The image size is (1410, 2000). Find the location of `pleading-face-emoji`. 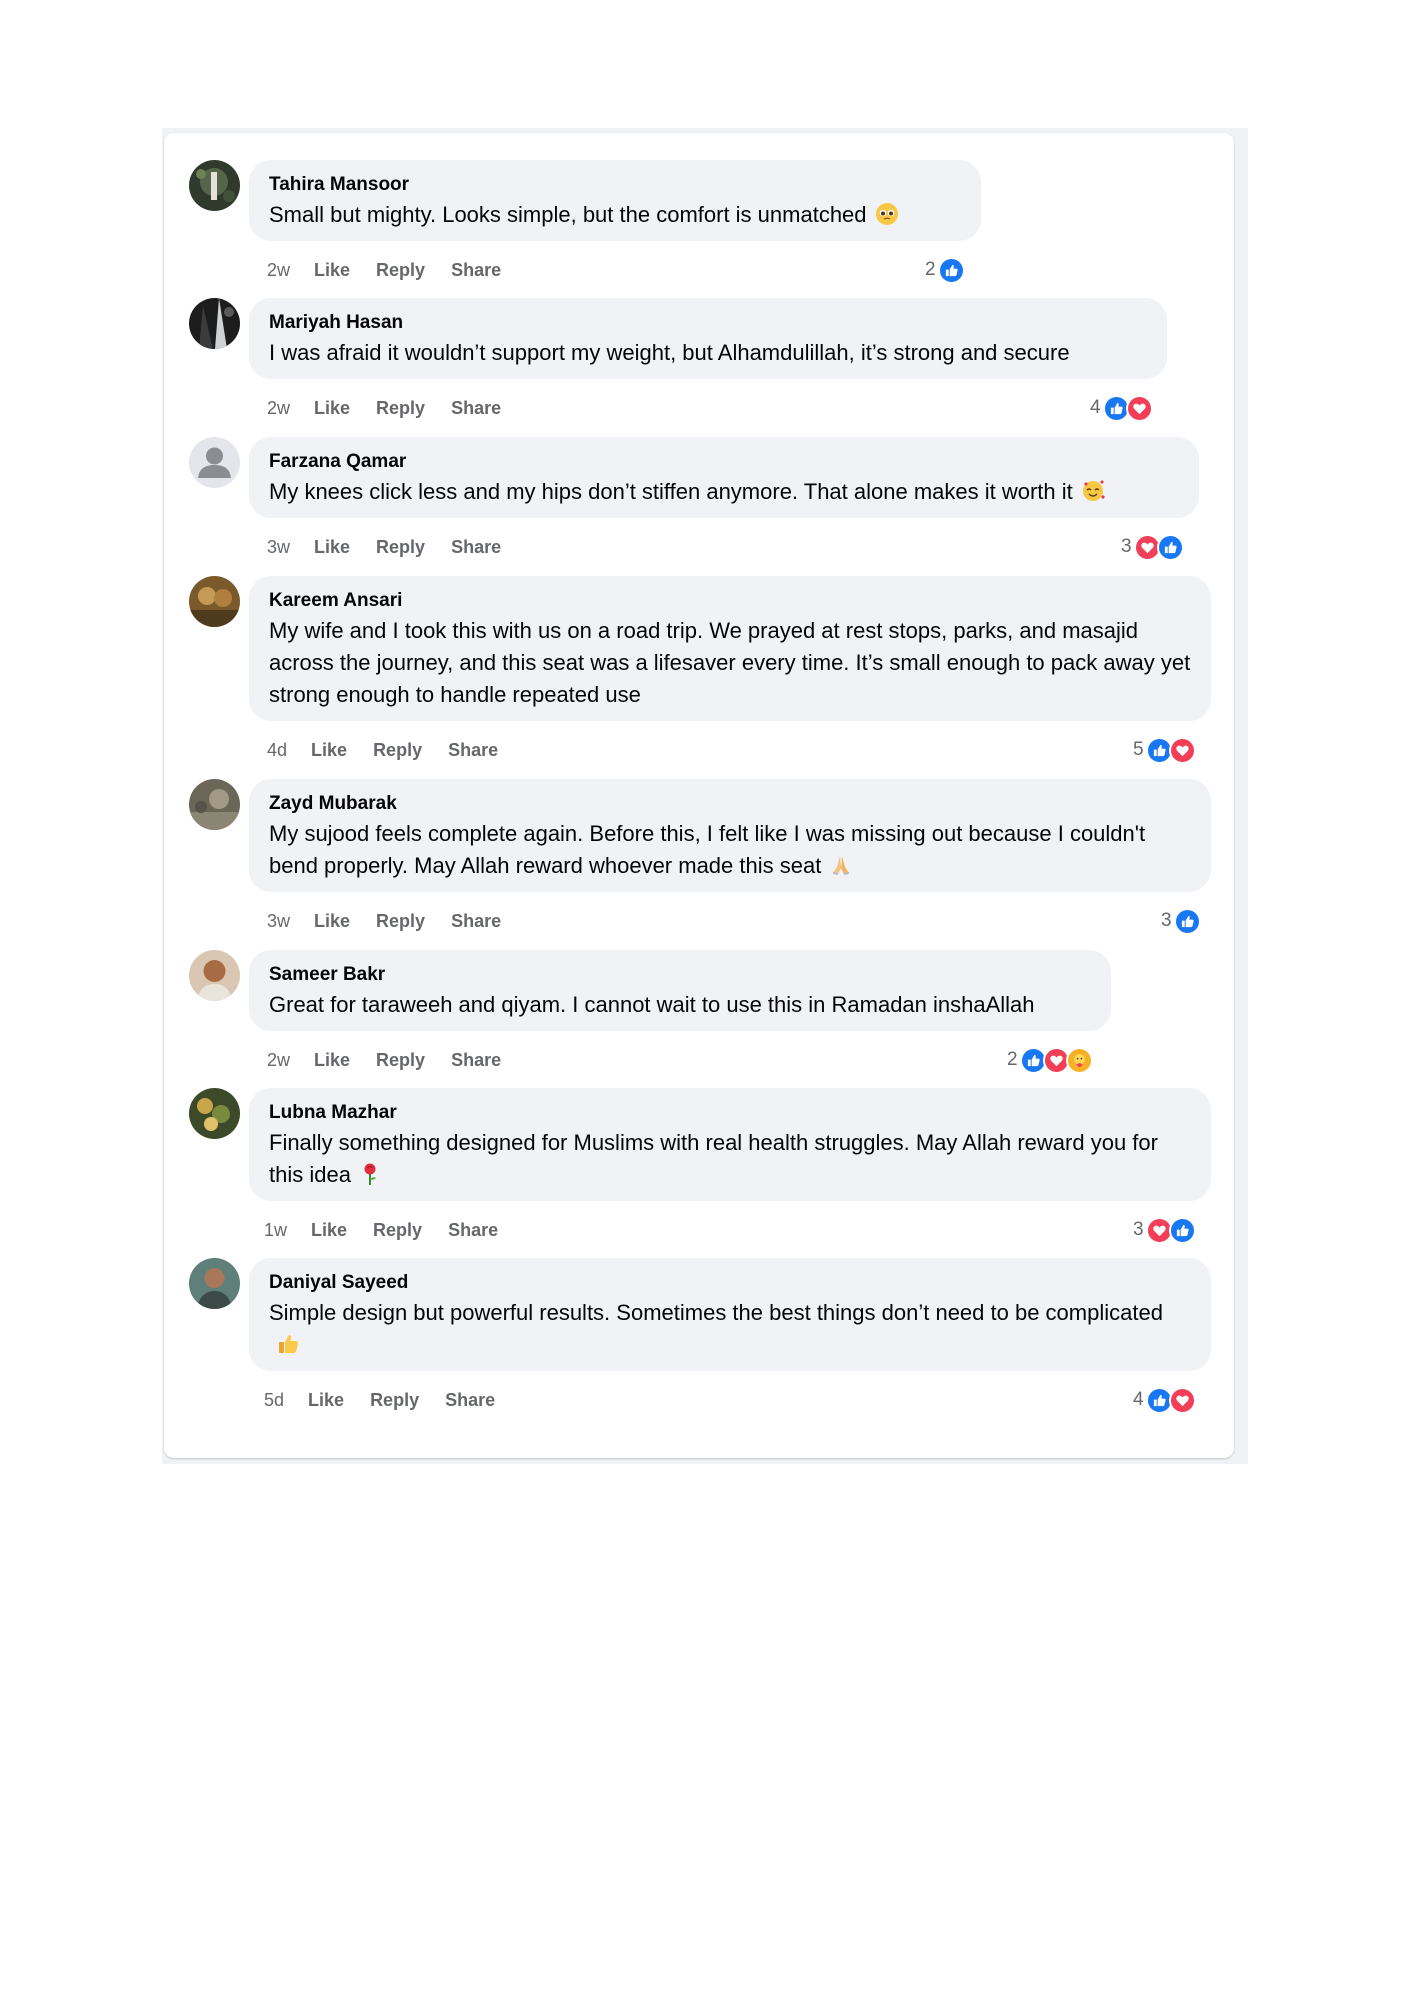

pleading-face-emoji is located at coordinates (887, 214).